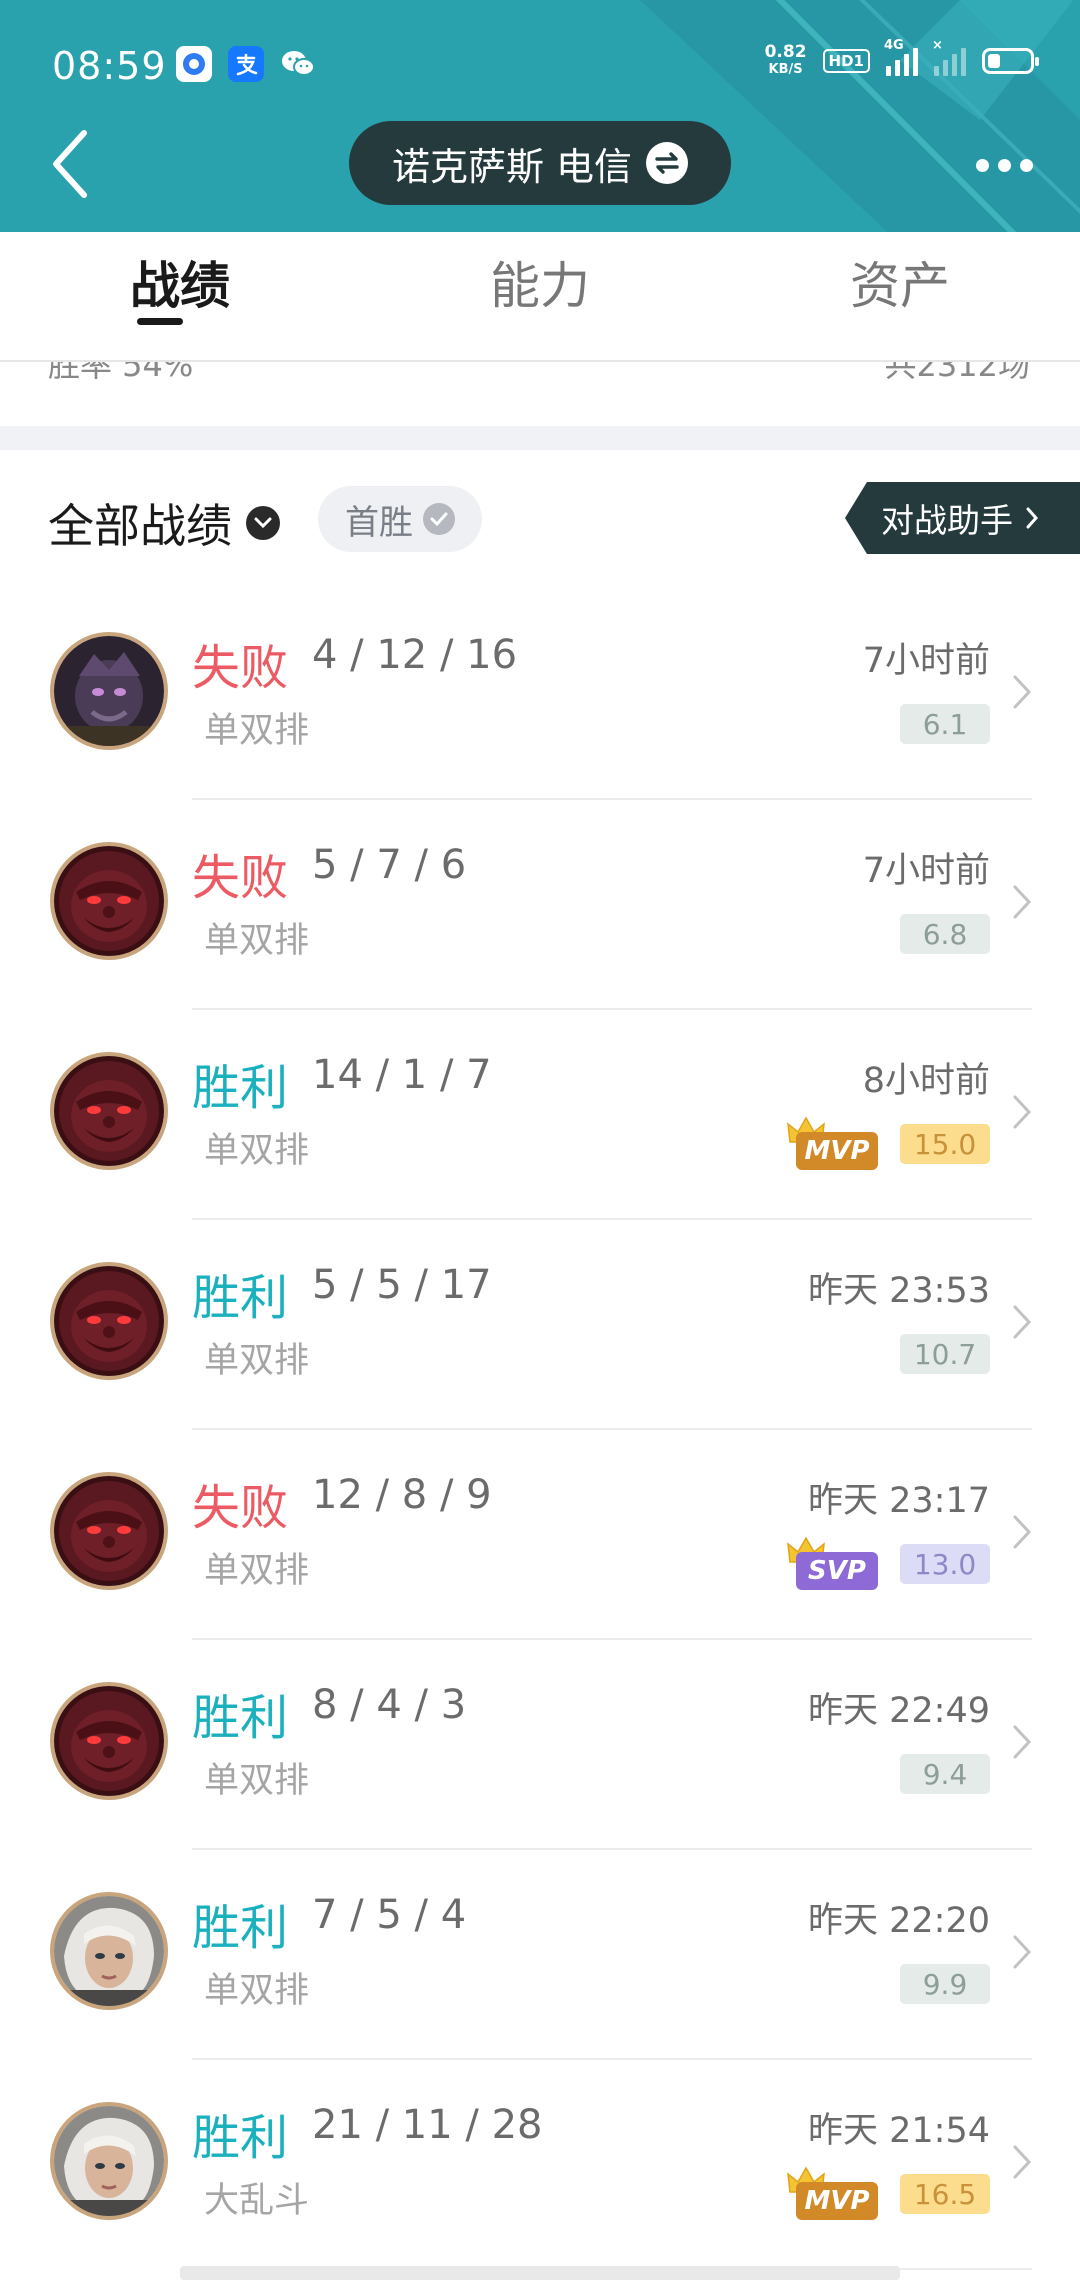  I want to click on section-divider, so click(540, 438).